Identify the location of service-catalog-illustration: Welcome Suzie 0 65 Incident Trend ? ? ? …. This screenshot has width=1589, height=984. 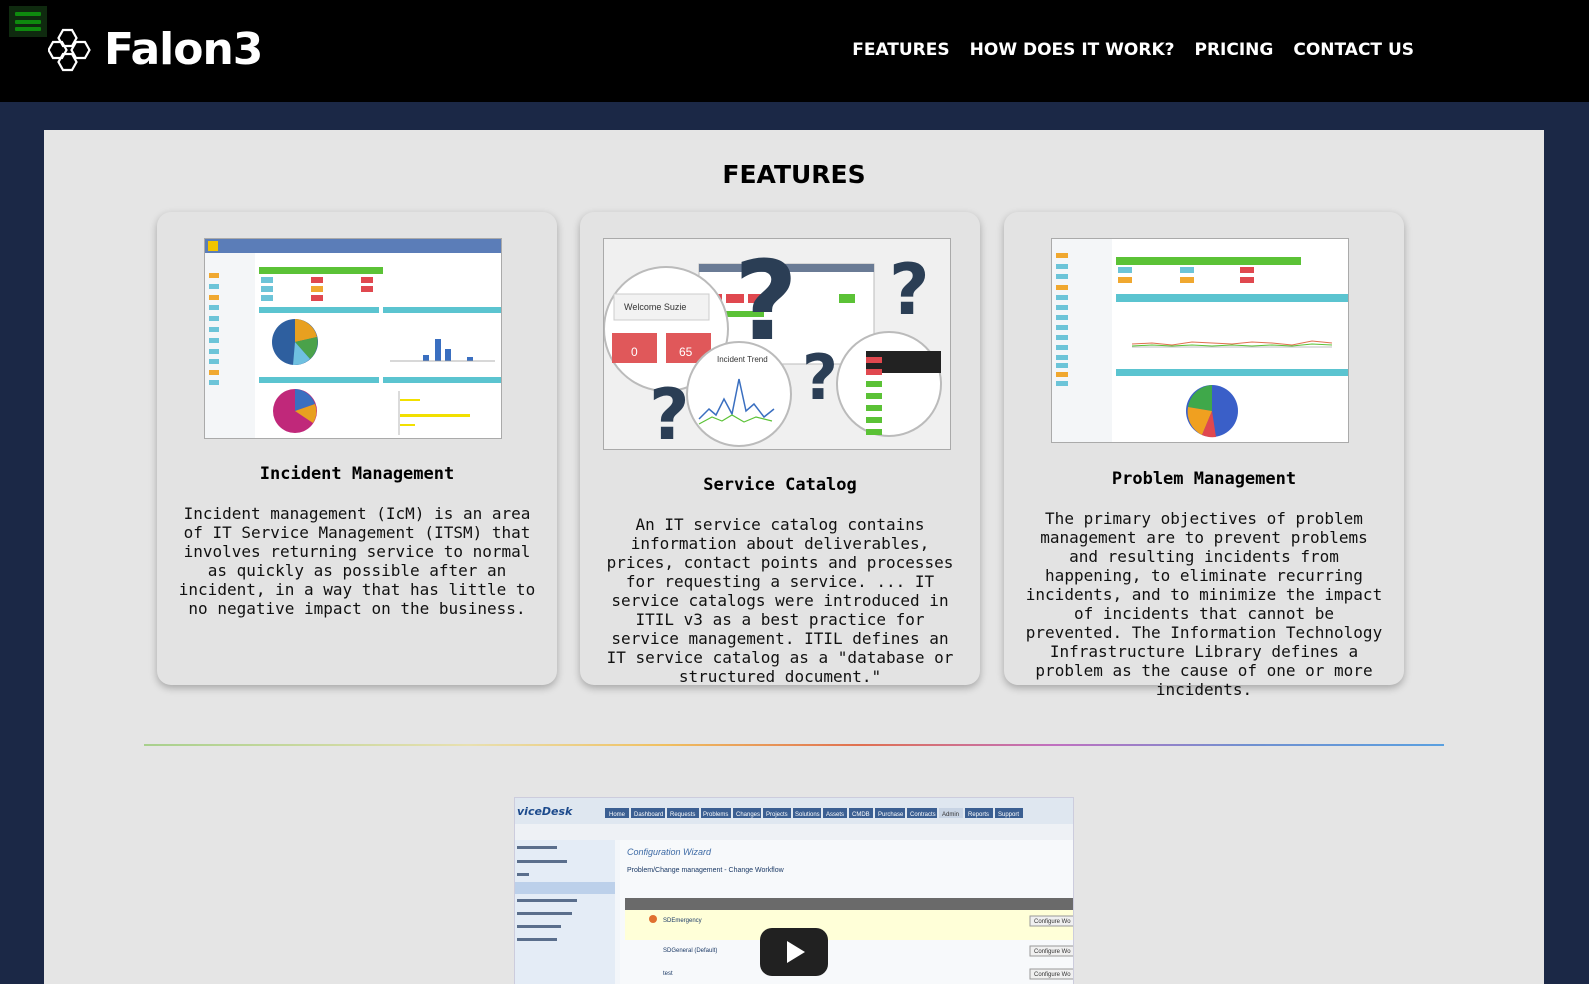
(777, 344).